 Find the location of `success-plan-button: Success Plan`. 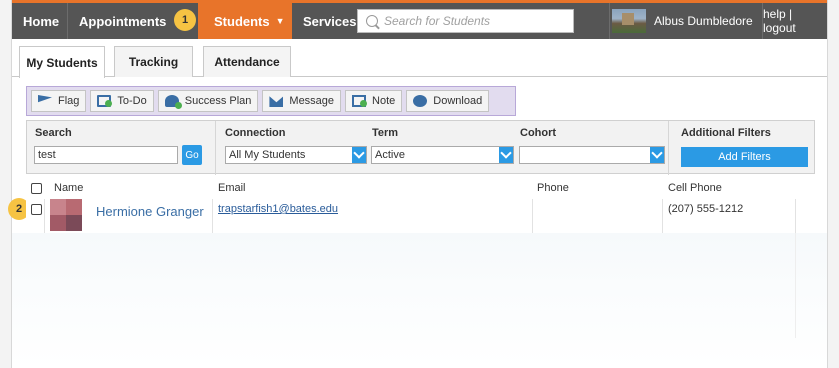

success-plan-button: Success Plan is located at coordinates (208, 101).